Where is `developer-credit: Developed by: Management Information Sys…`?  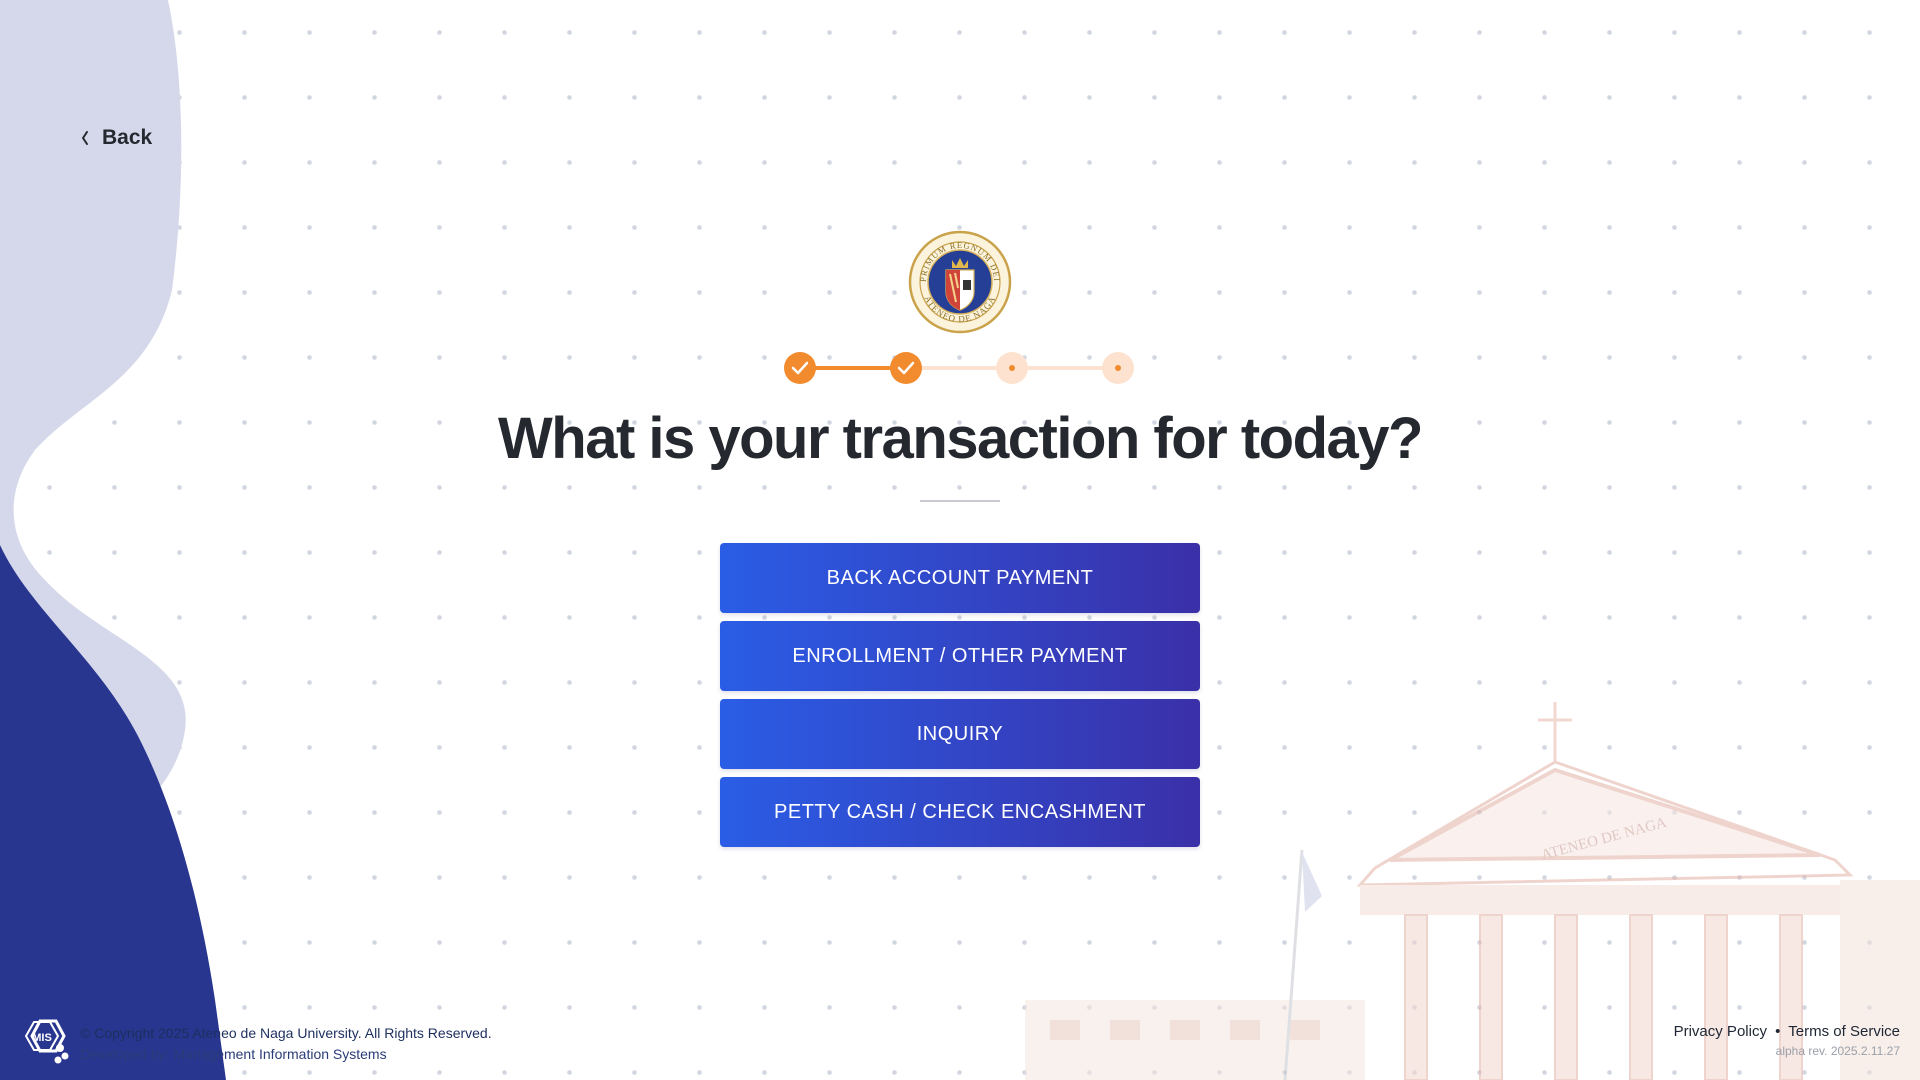
developer-credit: Developed by: Management Information Sys… is located at coordinates (233, 1054).